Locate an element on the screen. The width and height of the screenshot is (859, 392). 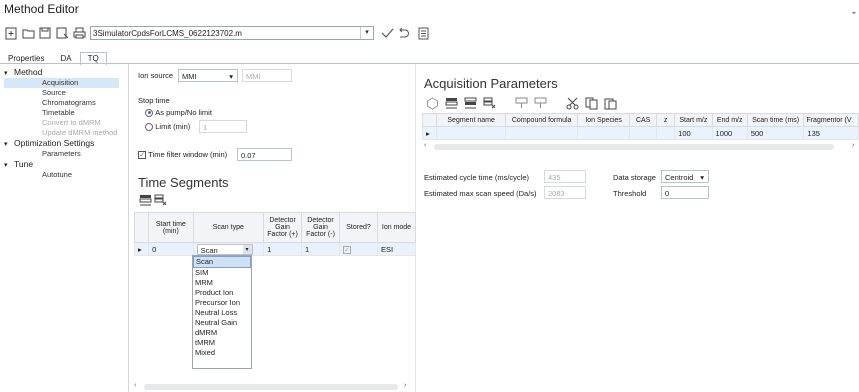
time-filter-checkbox: ✓ Time filter window (min) is located at coordinates (182, 154).